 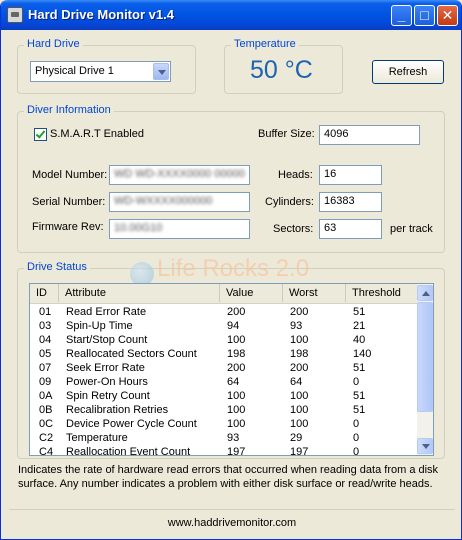 I want to click on hard-drive-group-label: Hard Drive, so click(x=53, y=44).